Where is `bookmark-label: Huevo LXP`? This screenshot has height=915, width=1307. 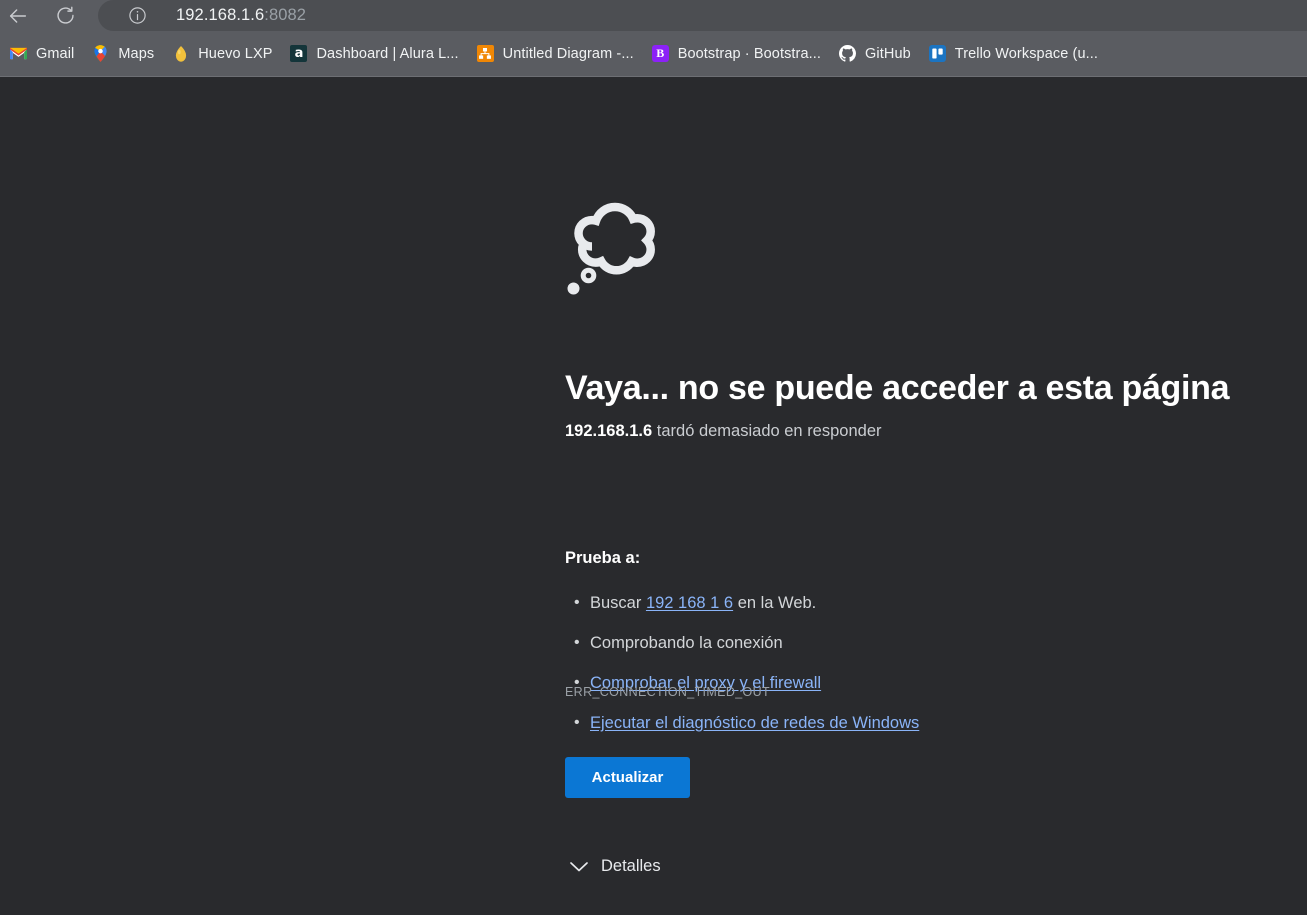
bookmark-label: Huevo LXP is located at coordinates (235, 53).